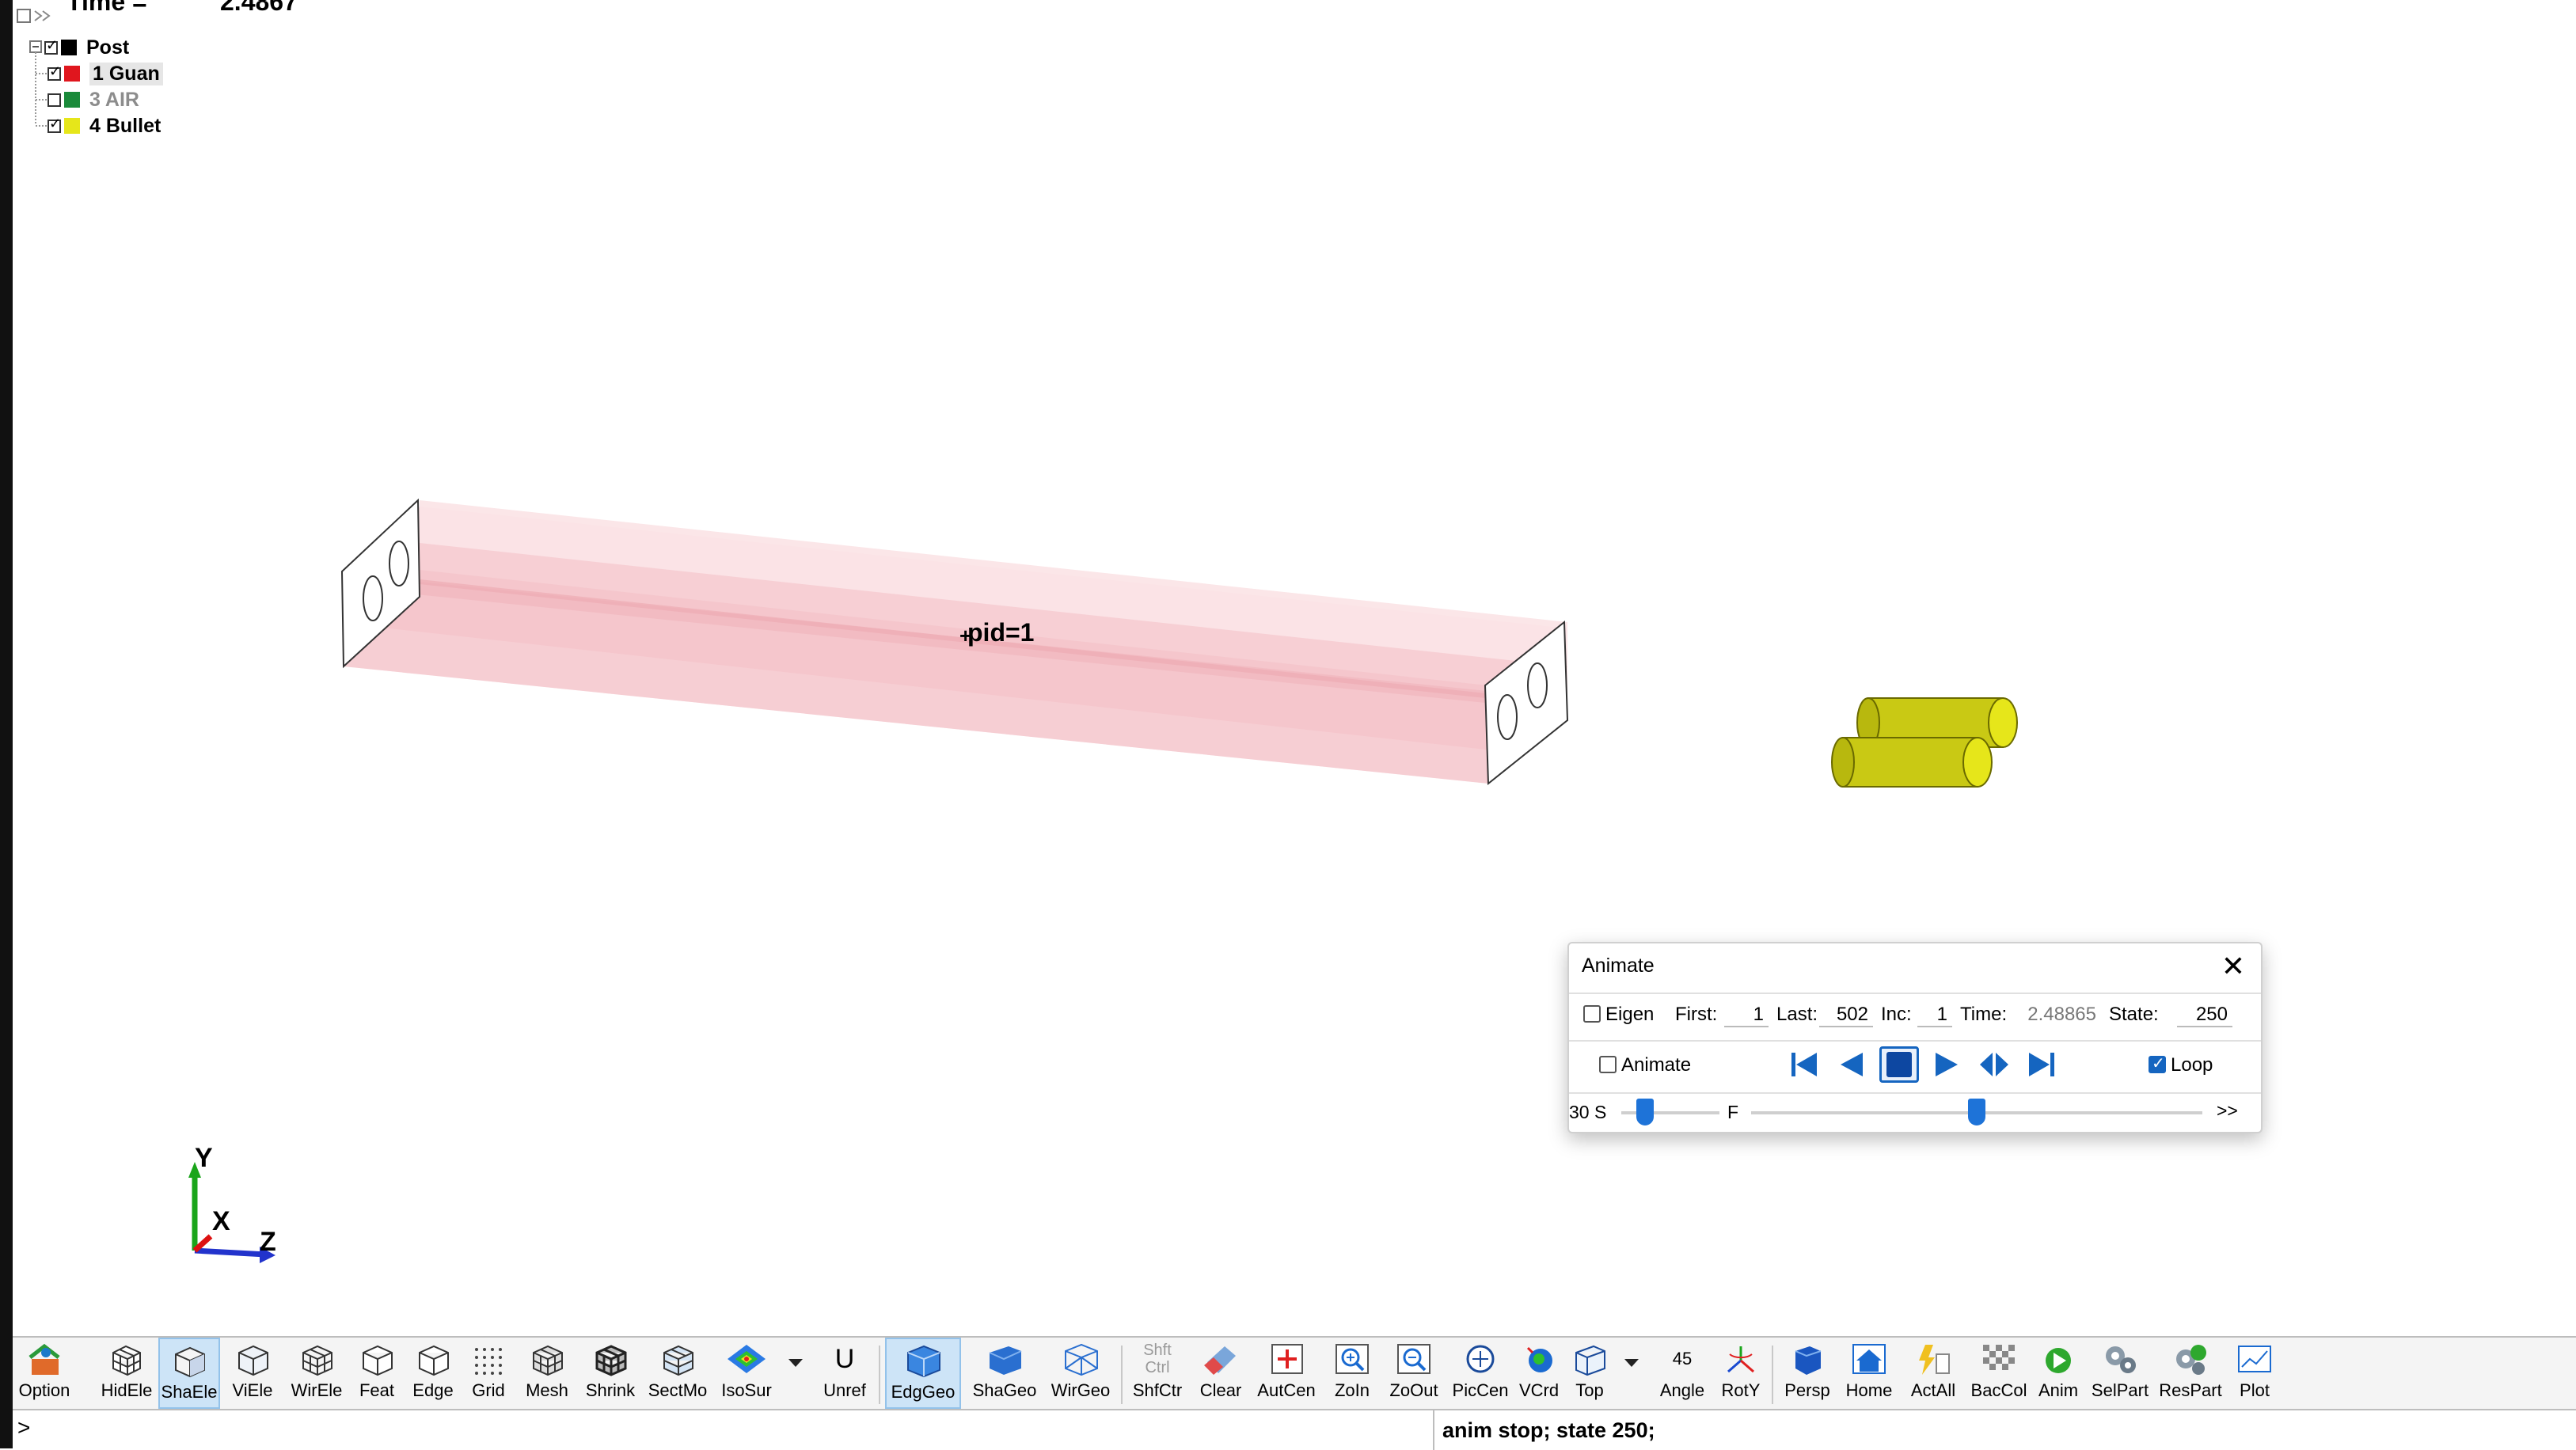 The width and height of the screenshot is (2576, 1450). I want to click on close-icon: ✕, so click(2233, 966).